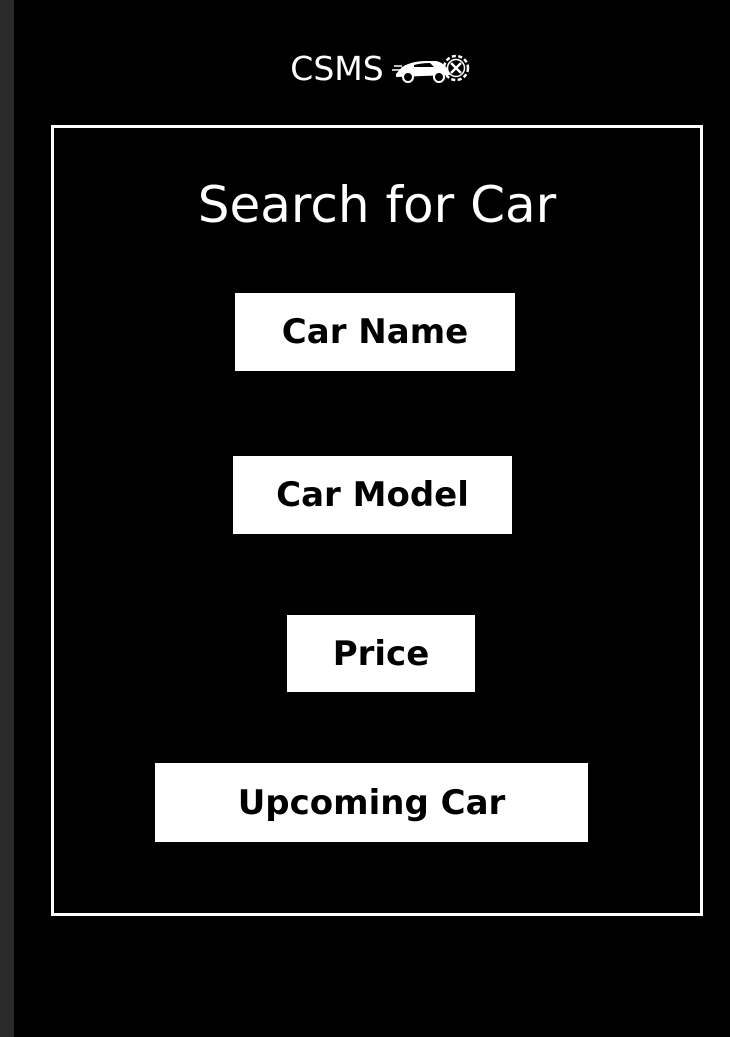 The height and width of the screenshot is (1037, 730). Describe the element at coordinates (432, 68) in the screenshot. I see `car-wrench-gear-icon` at that location.